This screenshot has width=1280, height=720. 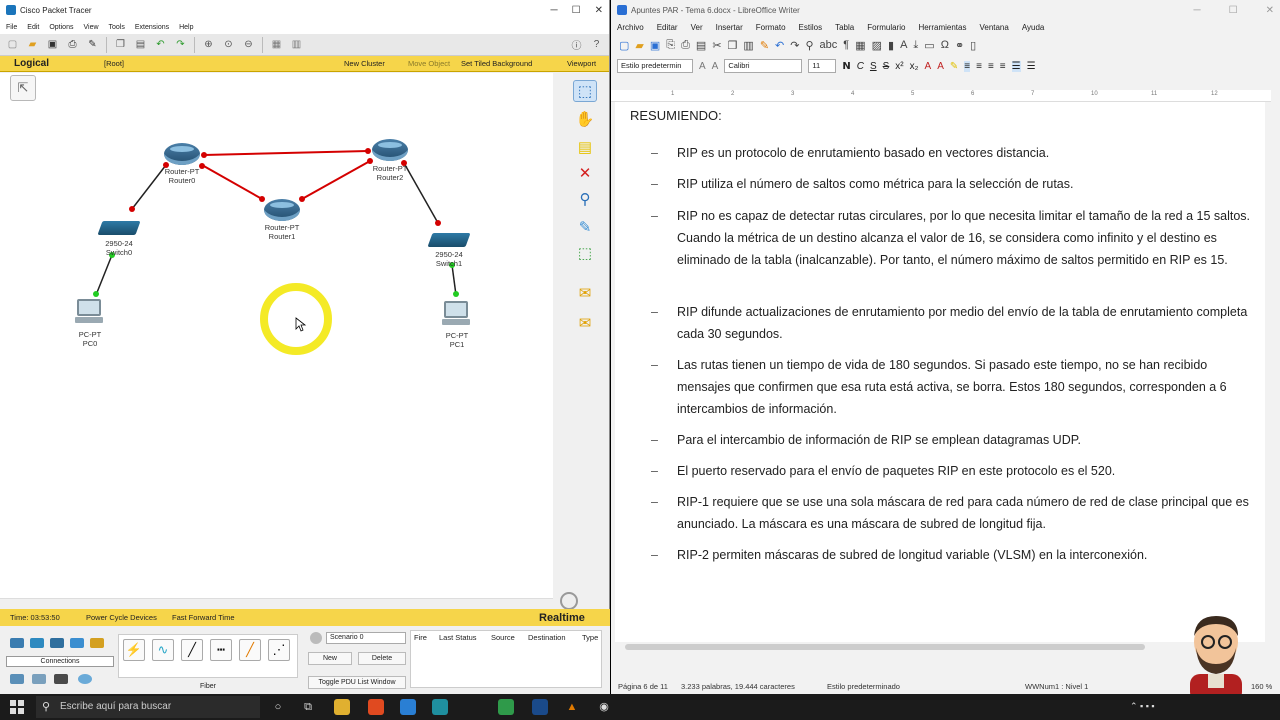 I want to click on new-cluster-button: New Cluster, so click(x=364, y=63).